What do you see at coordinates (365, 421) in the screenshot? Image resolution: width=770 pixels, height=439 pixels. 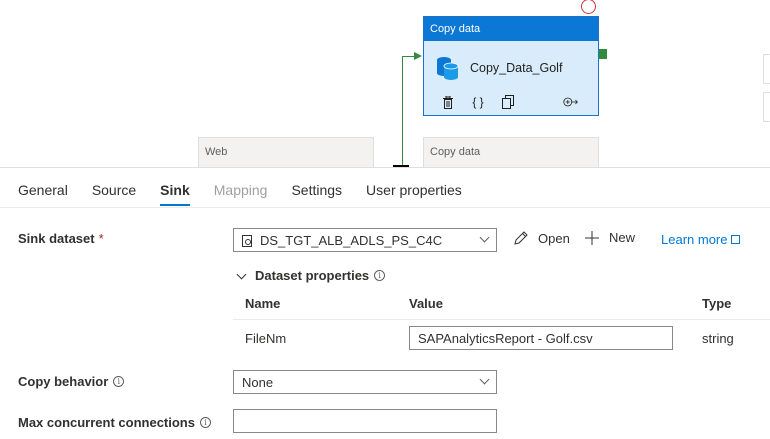 I see `max-connections-input` at bounding box center [365, 421].